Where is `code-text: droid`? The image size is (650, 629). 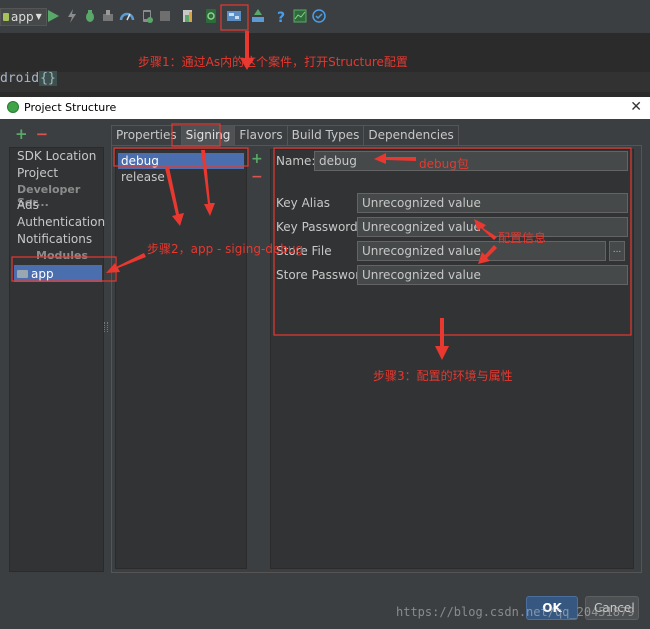
code-text: droid is located at coordinates (20, 78).